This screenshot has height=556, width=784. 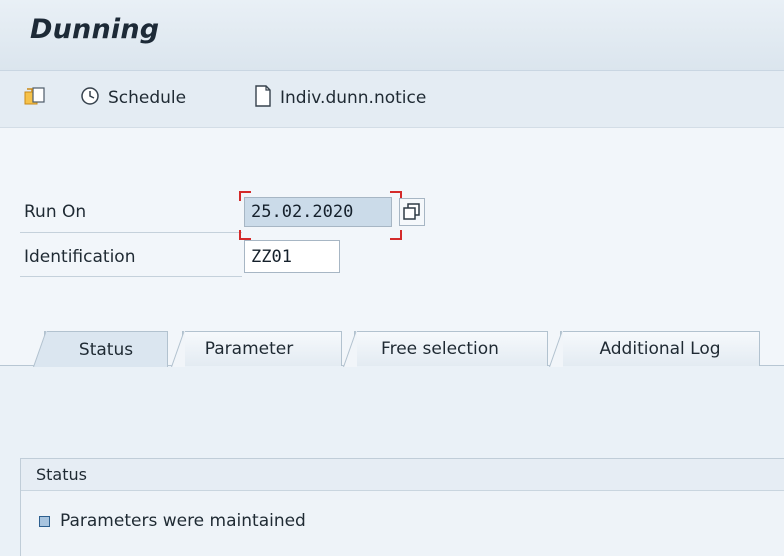 I want to click on document-icon, so click(x=263, y=98).